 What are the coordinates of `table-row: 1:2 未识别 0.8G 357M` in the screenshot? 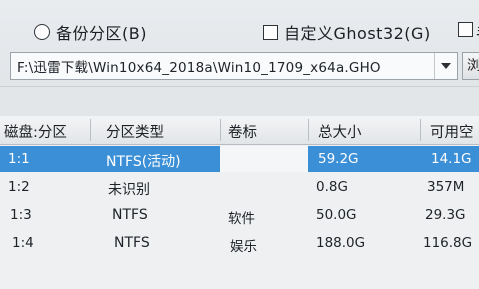 It's located at (239, 187).